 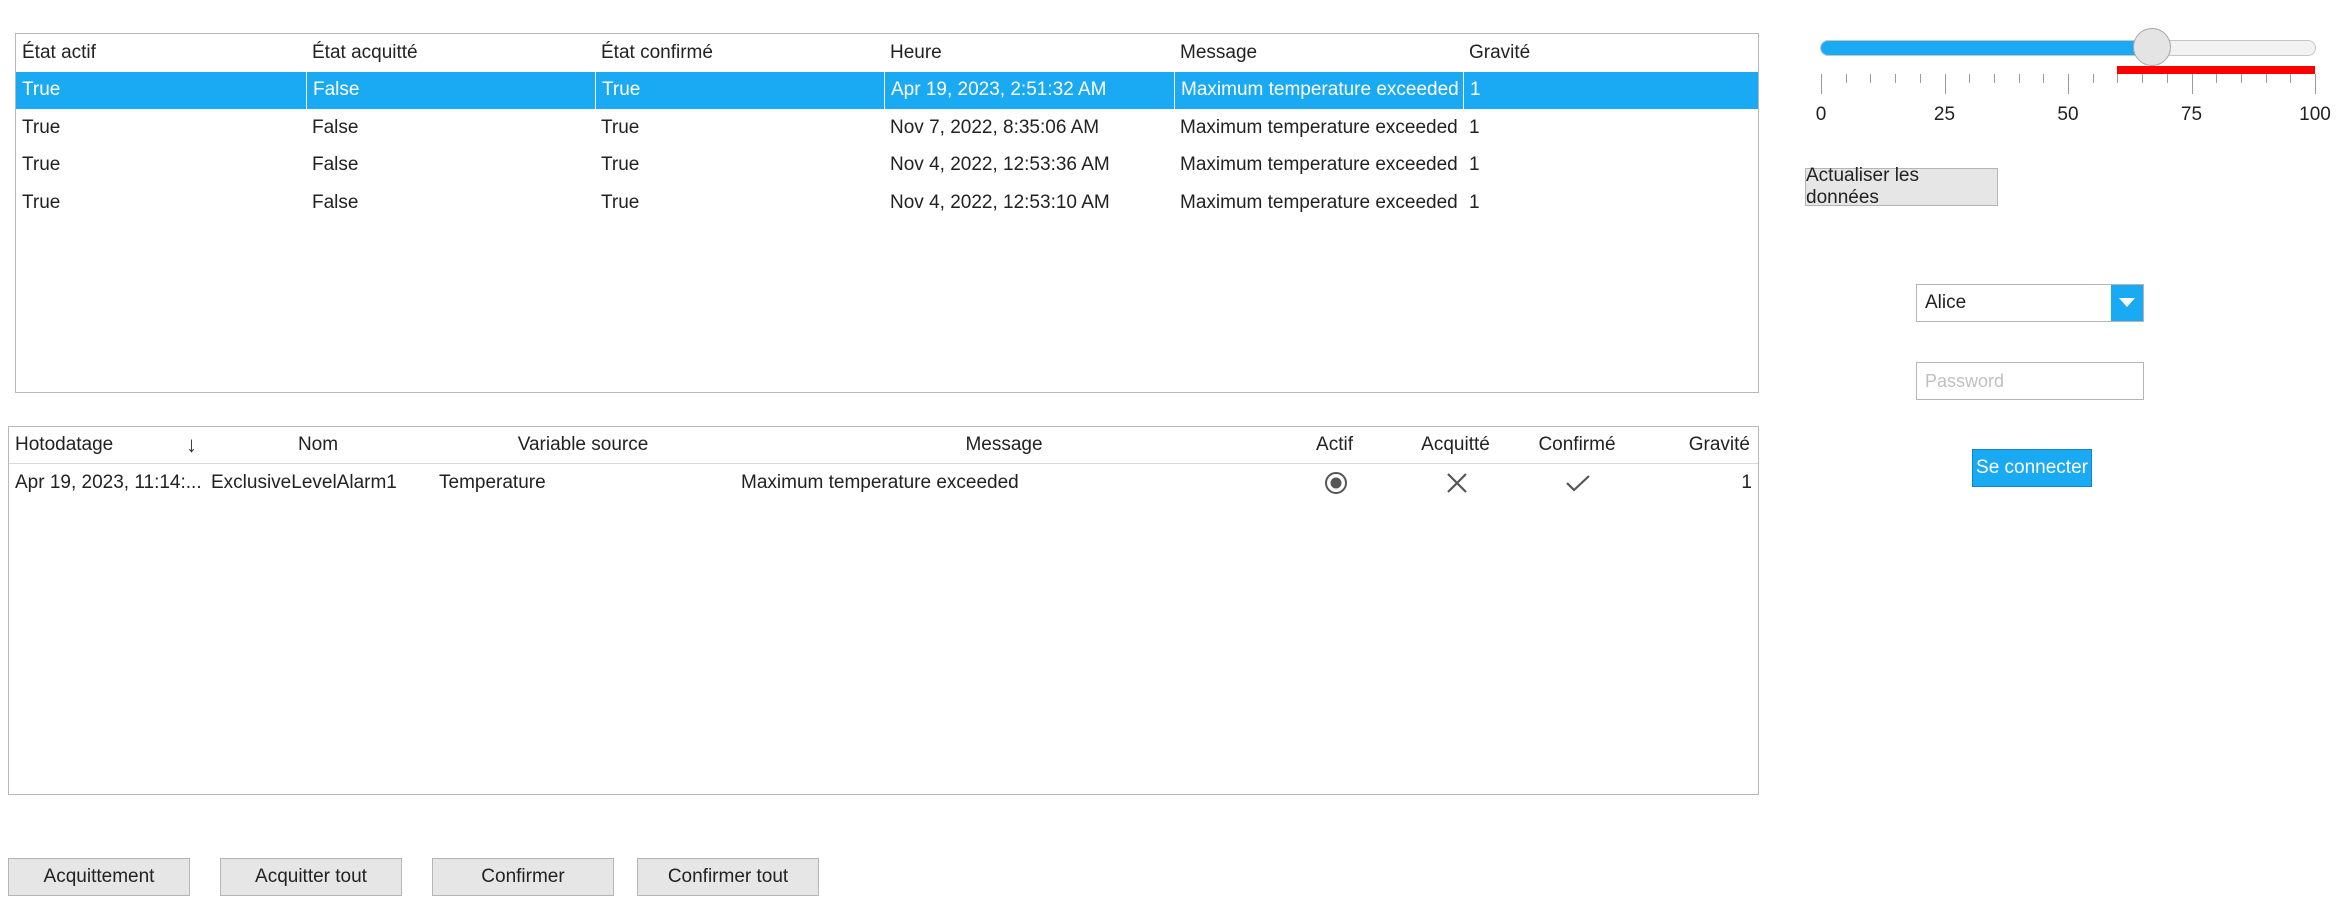 I want to click on header-confirme: Confirmé, so click(x=1578, y=445).